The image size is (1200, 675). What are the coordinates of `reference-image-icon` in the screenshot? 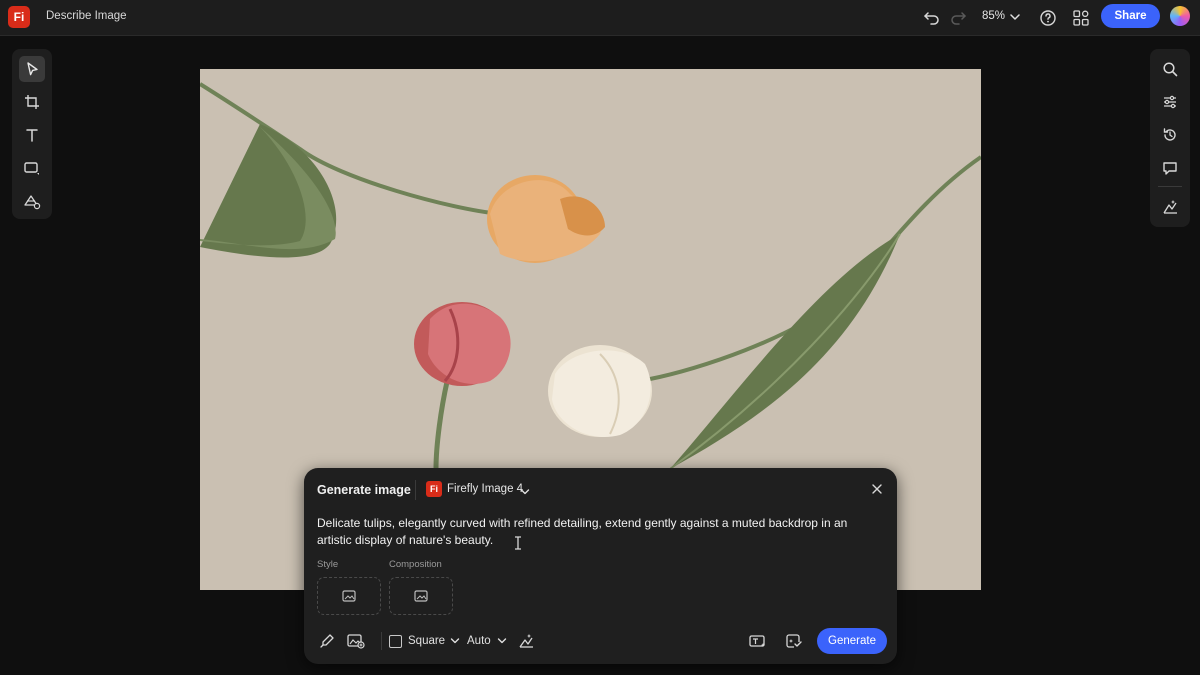 It's located at (356, 641).